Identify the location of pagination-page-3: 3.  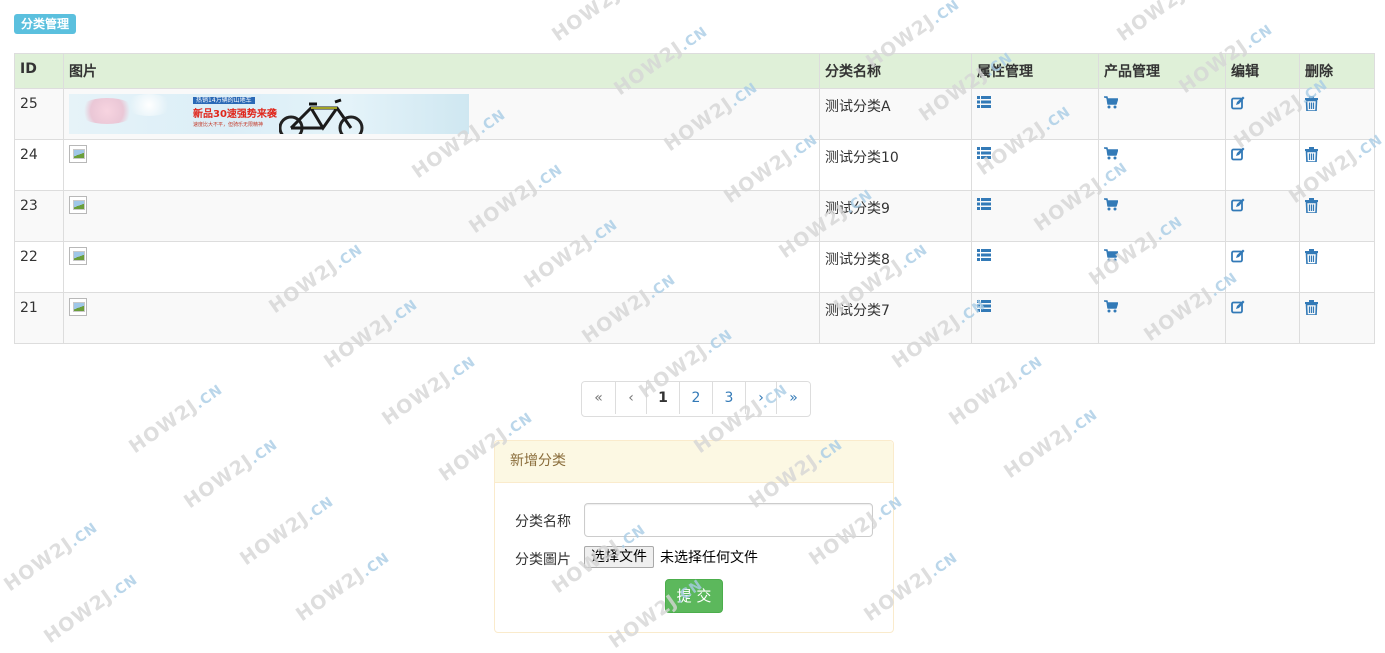
(728, 398).